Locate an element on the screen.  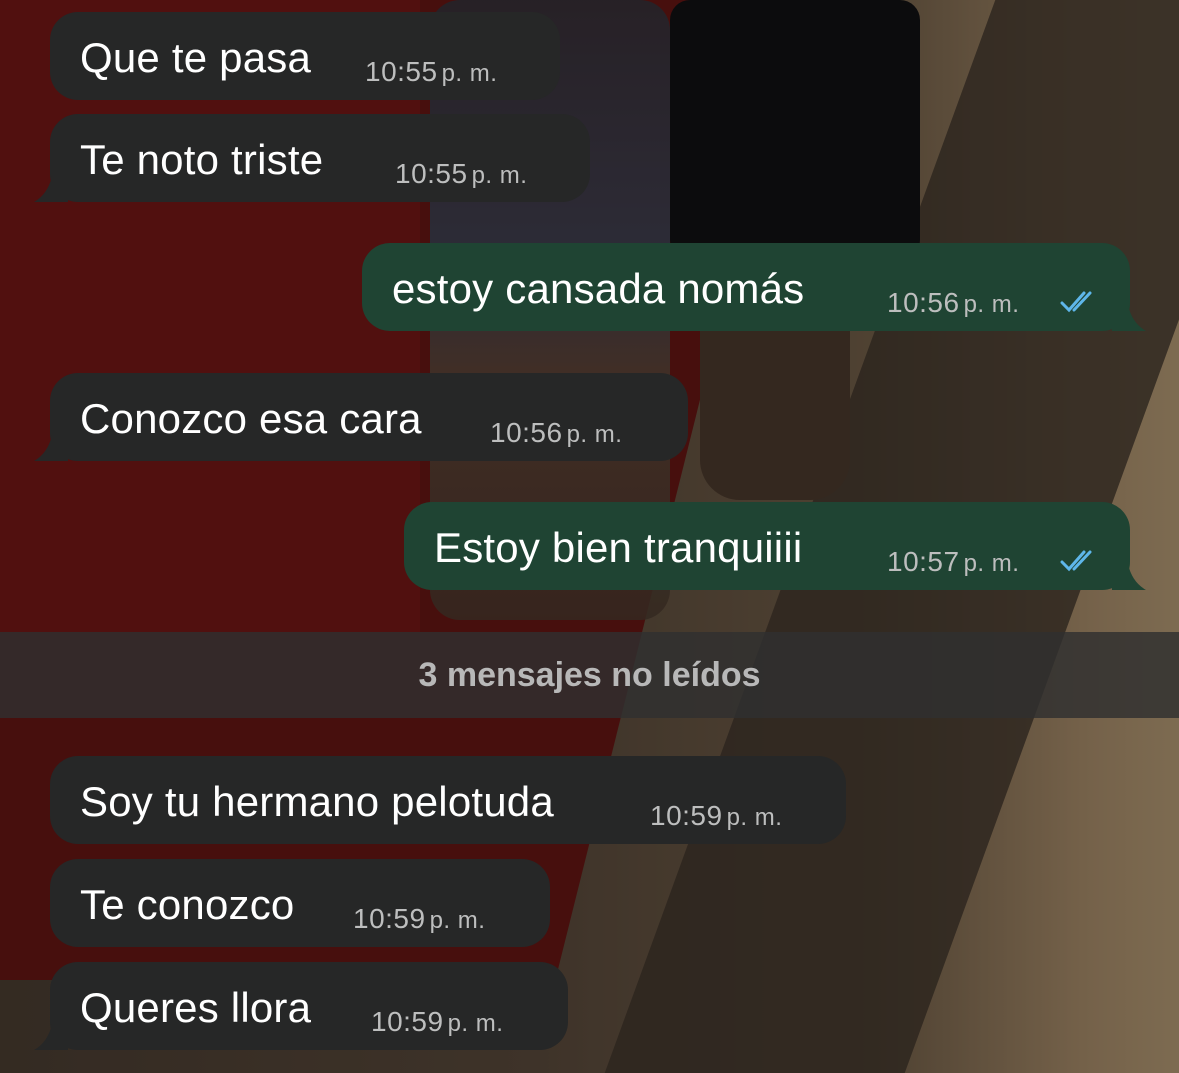
message-bubble-incoming: Te noto triste 10:55 p. m. is located at coordinates (312, 158).